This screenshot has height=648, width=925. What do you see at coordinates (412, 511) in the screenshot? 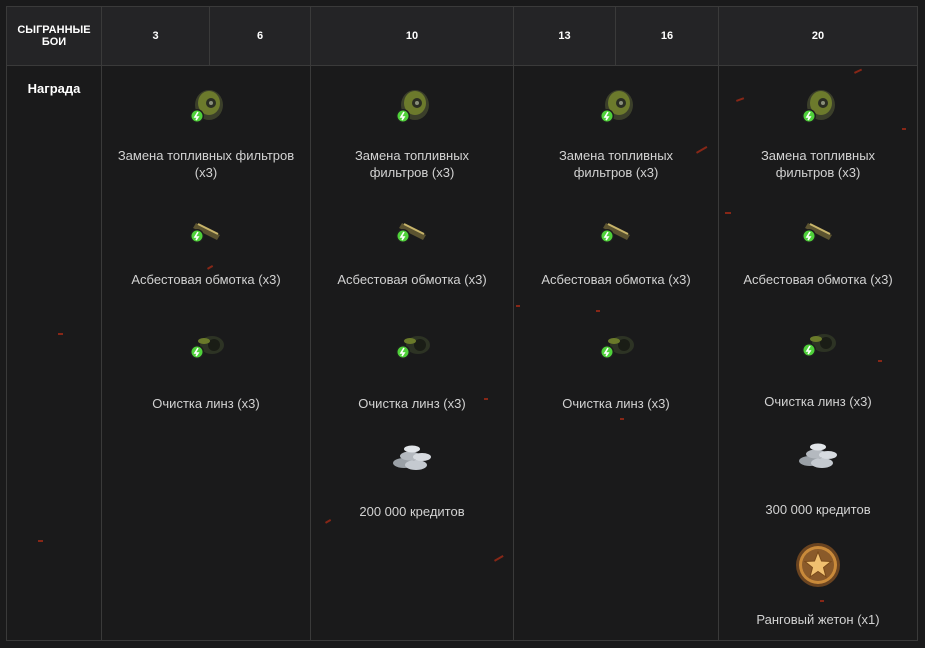
I see `reward-label: 200 000 кредитов` at bounding box center [412, 511].